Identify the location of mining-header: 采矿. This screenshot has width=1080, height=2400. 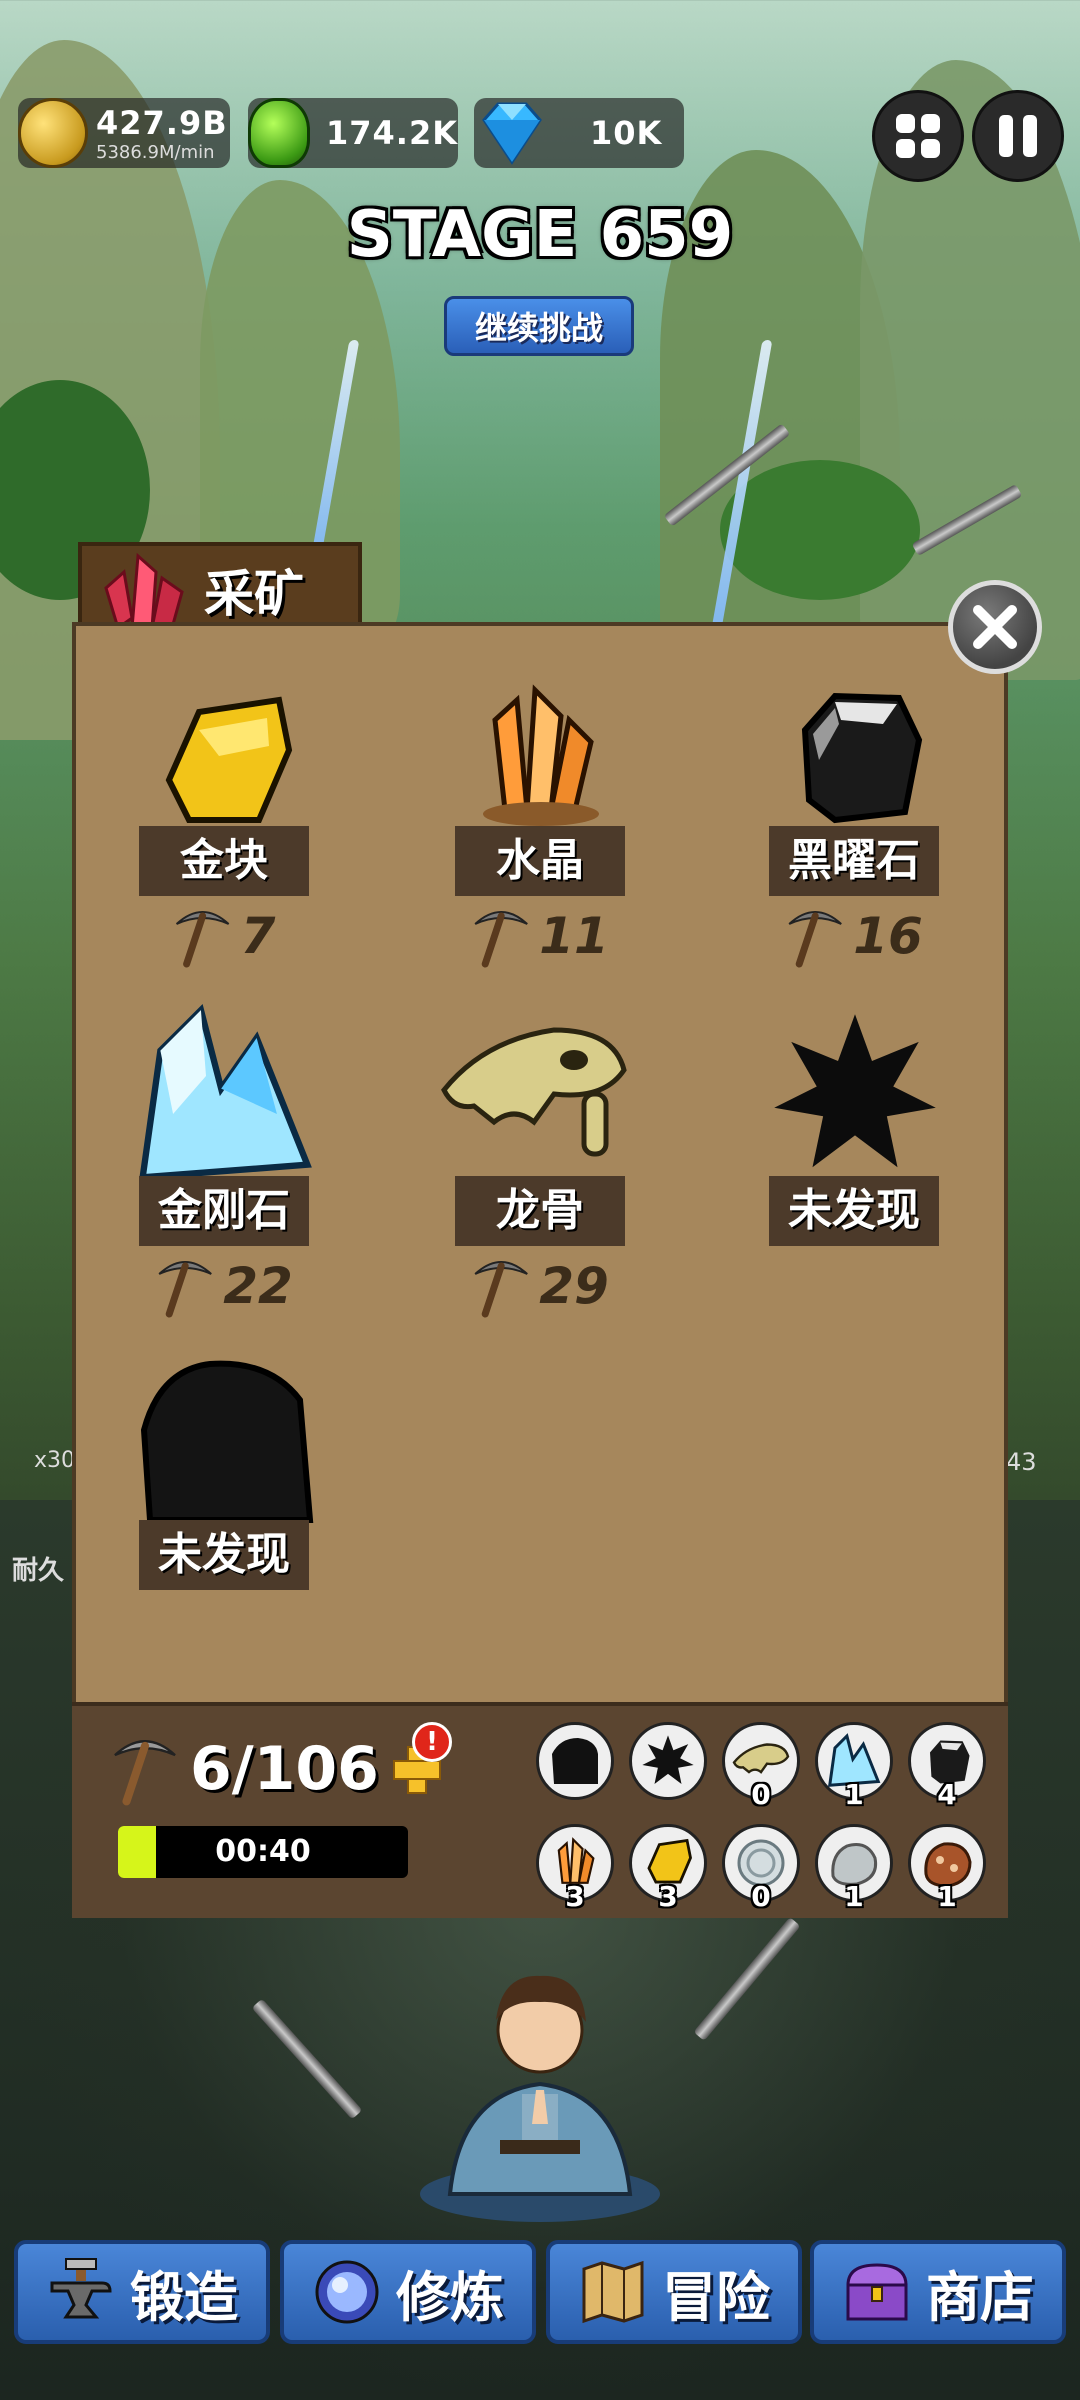
(220, 588).